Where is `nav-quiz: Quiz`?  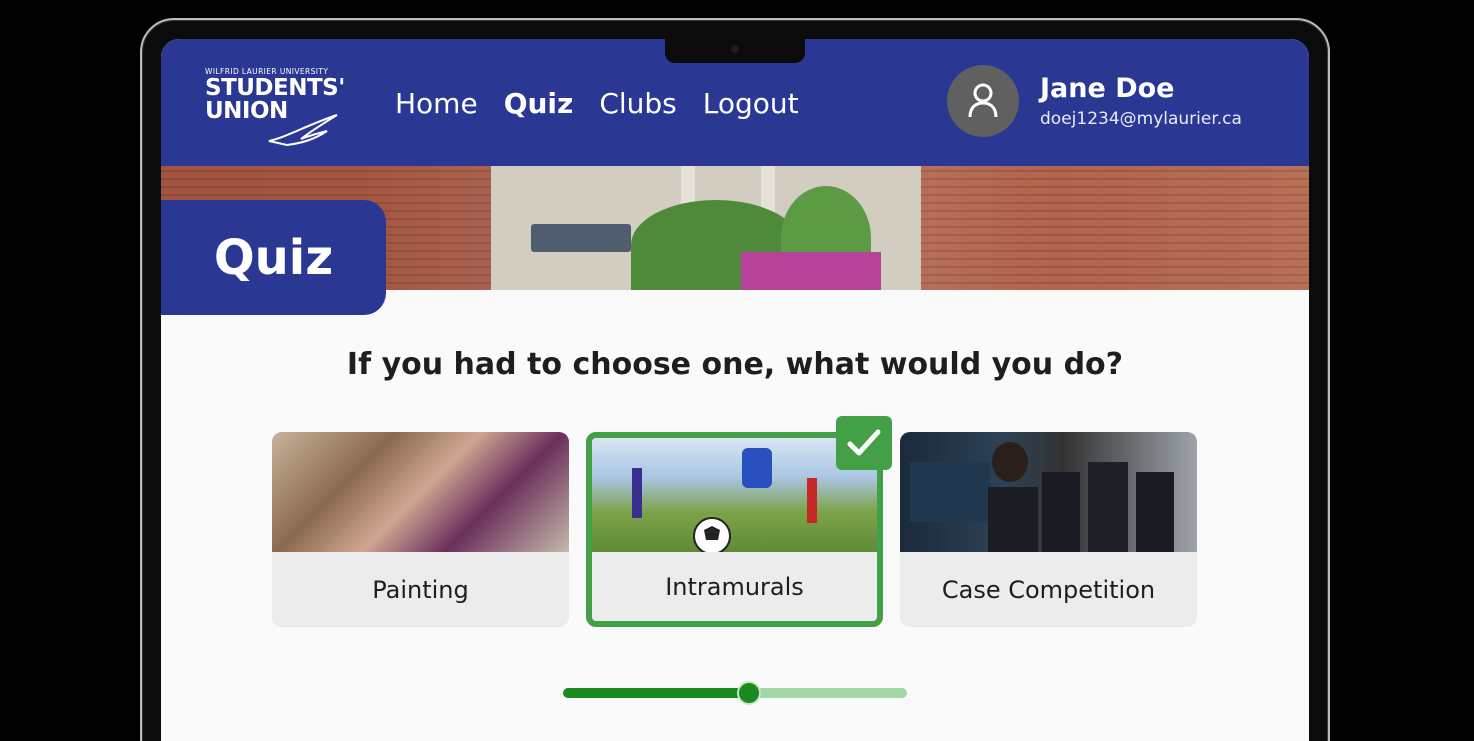
nav-quiz: Quiz is located at coordinates (539, 103).